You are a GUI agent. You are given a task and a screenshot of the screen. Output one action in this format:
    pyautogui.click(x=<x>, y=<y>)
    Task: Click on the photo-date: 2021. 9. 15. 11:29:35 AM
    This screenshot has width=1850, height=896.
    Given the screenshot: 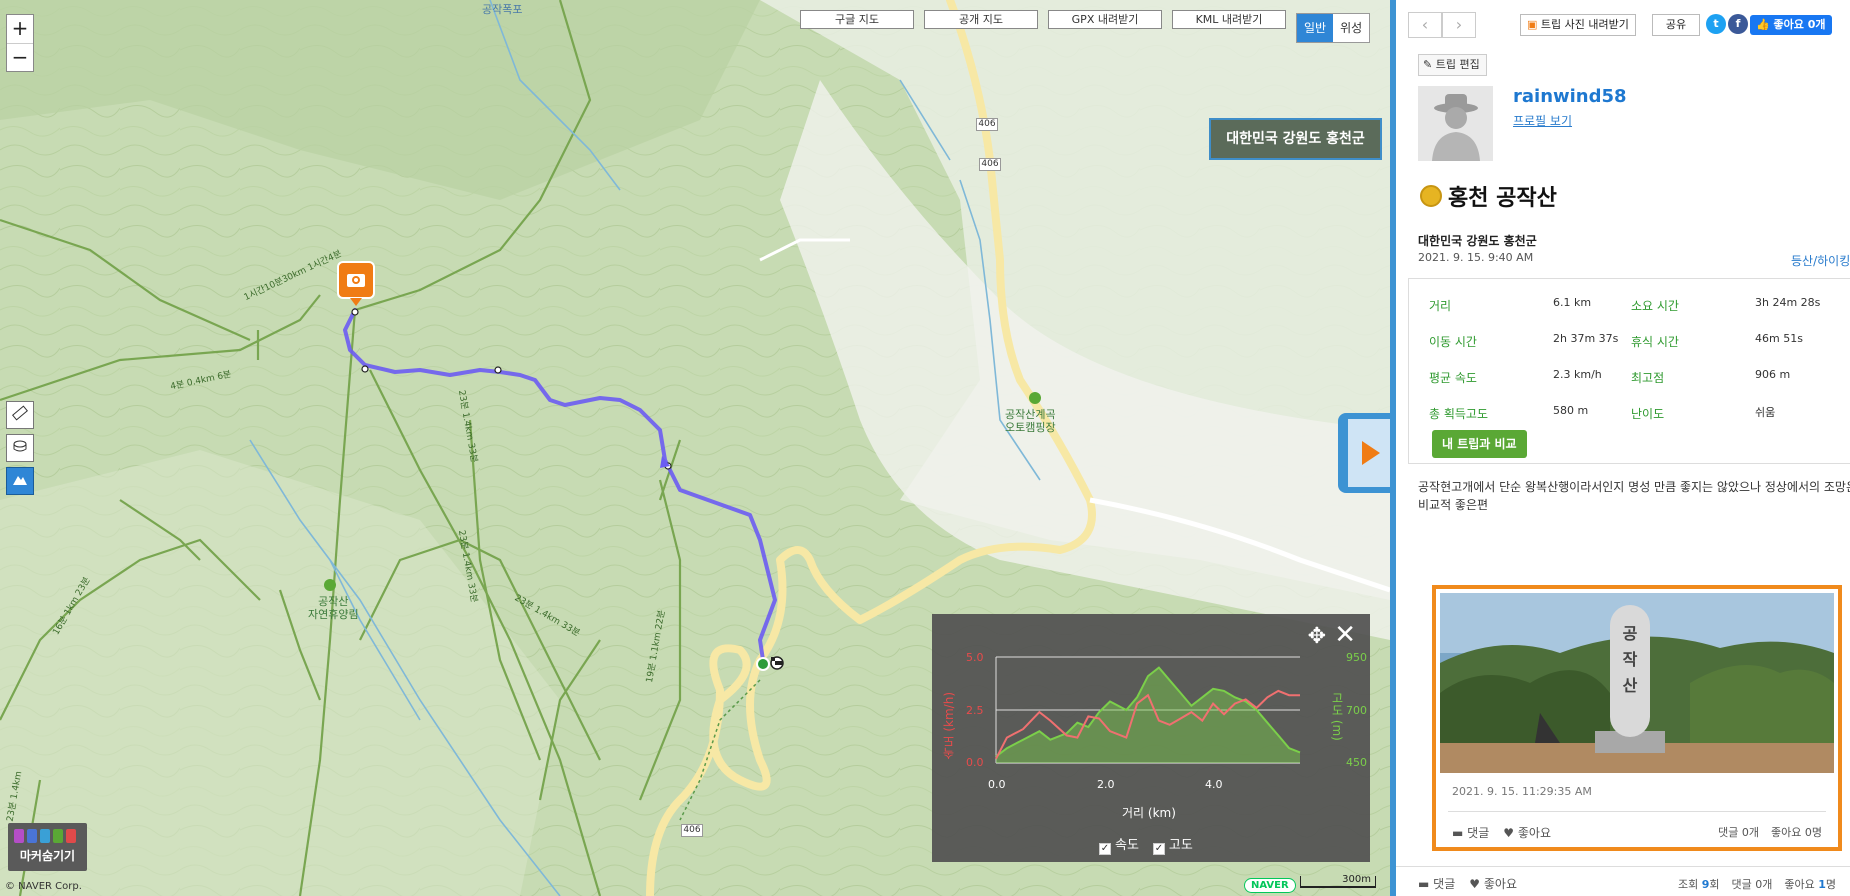 What is the action you would take?
    pyautogui.click(x=1522, y=791)
    